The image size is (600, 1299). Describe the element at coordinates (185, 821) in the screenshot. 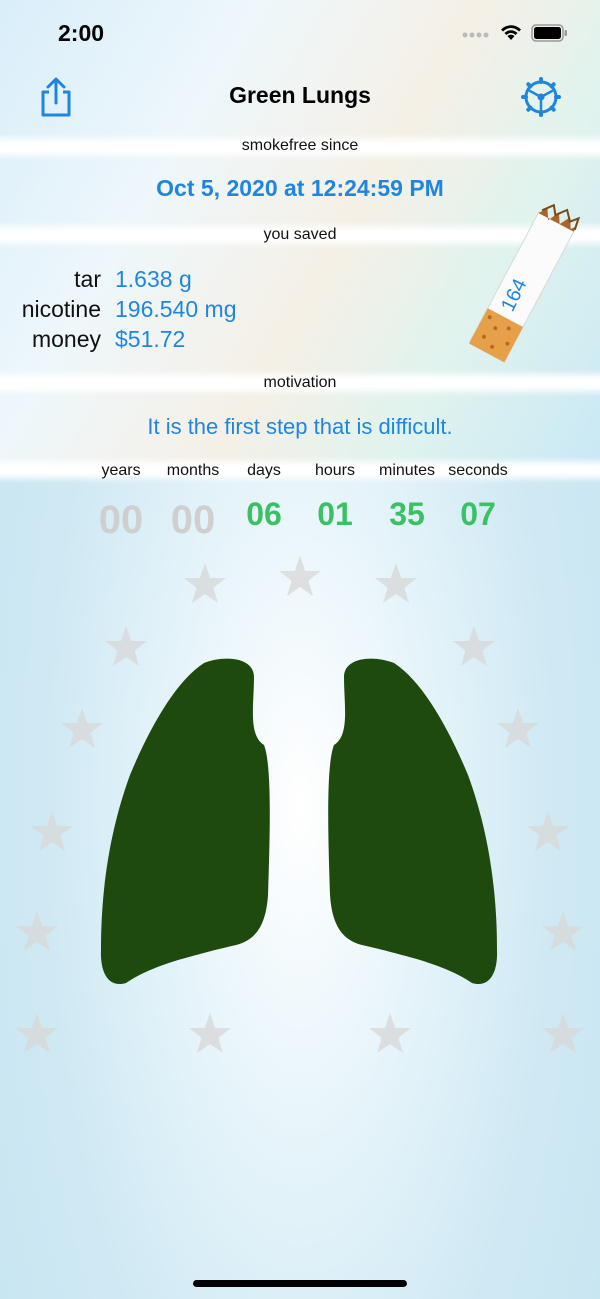

I see `left-lung` at that location.